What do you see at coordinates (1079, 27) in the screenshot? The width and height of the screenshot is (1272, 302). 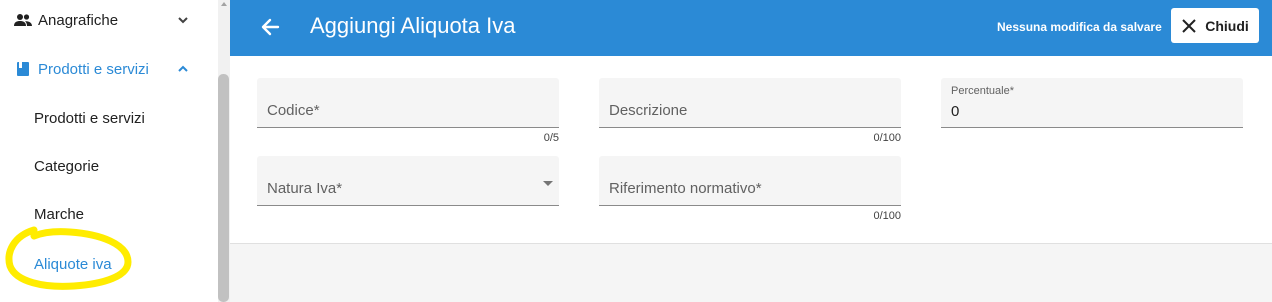 I see `save-status-text: Nessuna modifica da salvare` at bounding box center [1079, 27].